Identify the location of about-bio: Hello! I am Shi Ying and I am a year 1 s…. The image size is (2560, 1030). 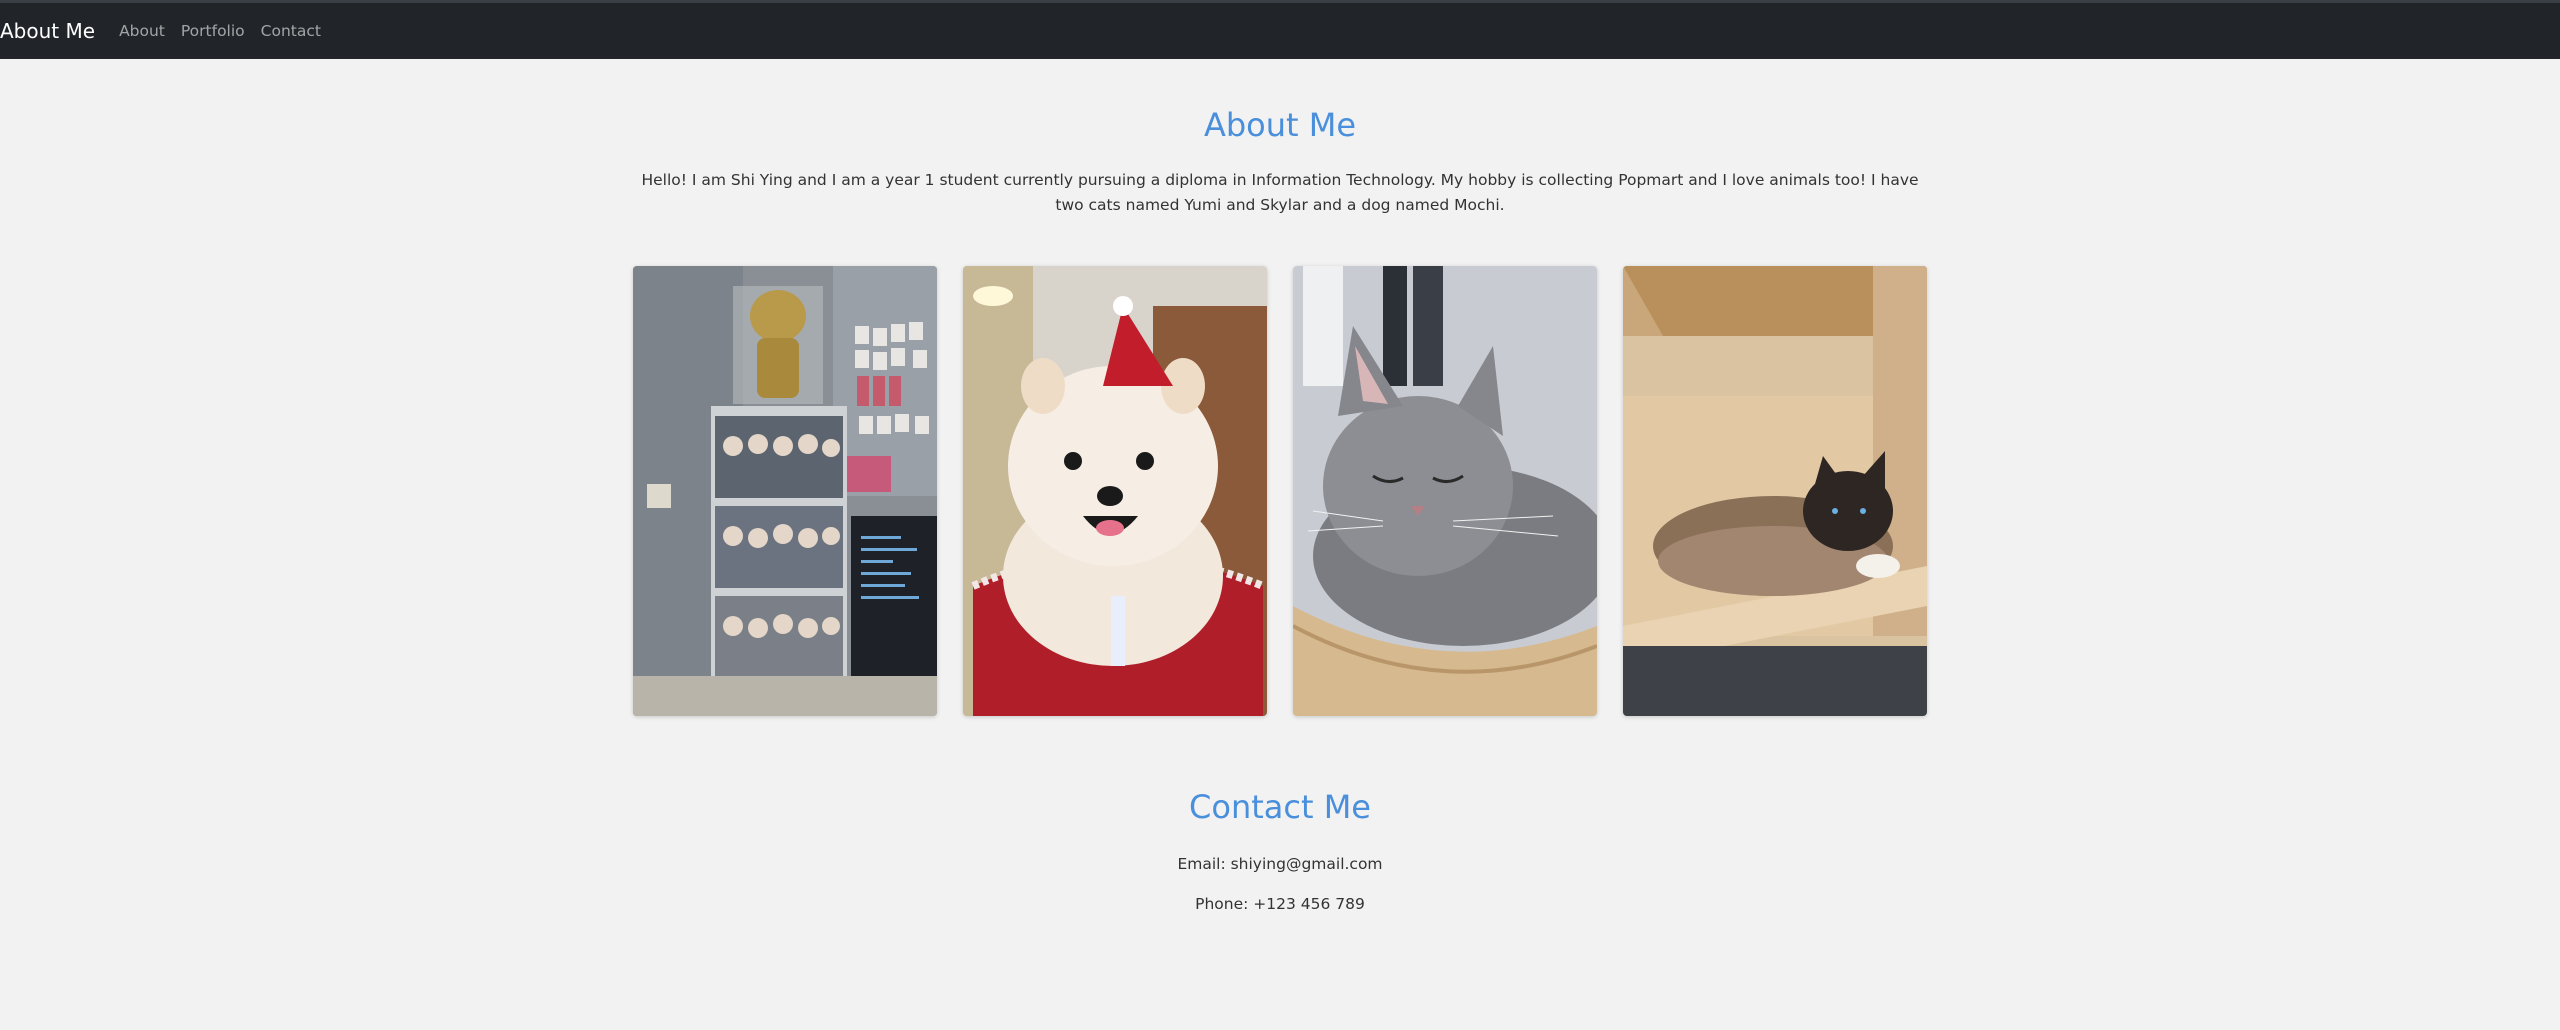
(1280, 192).